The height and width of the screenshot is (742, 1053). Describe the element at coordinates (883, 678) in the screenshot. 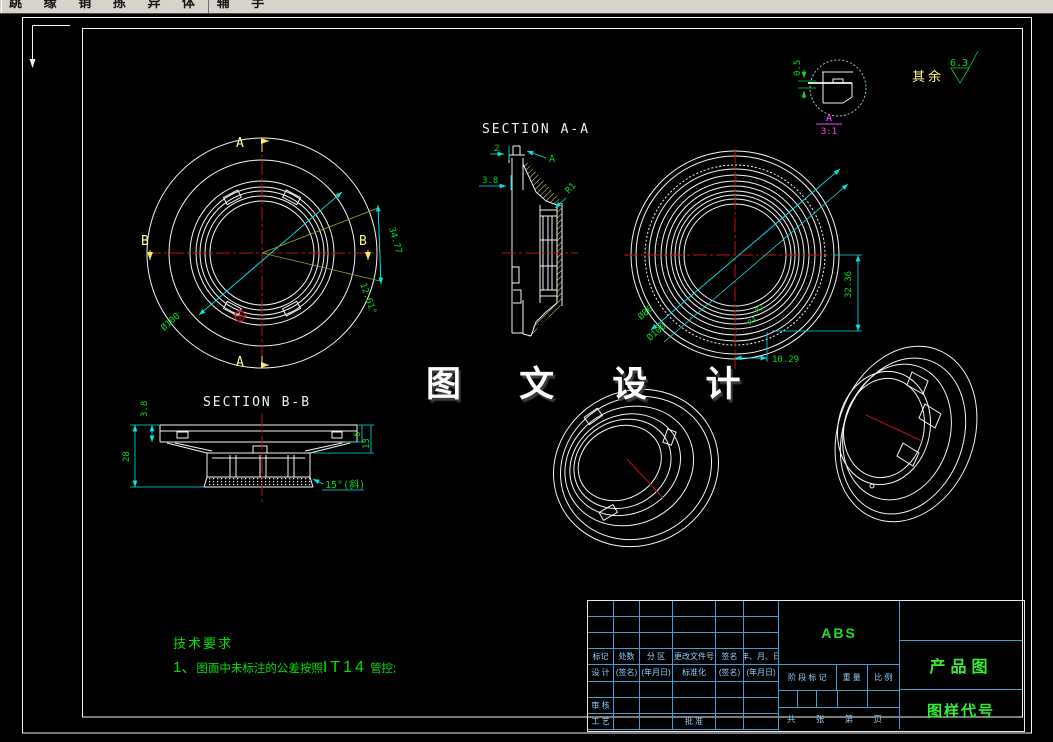

I see `scale-label: 比 例` at that location.